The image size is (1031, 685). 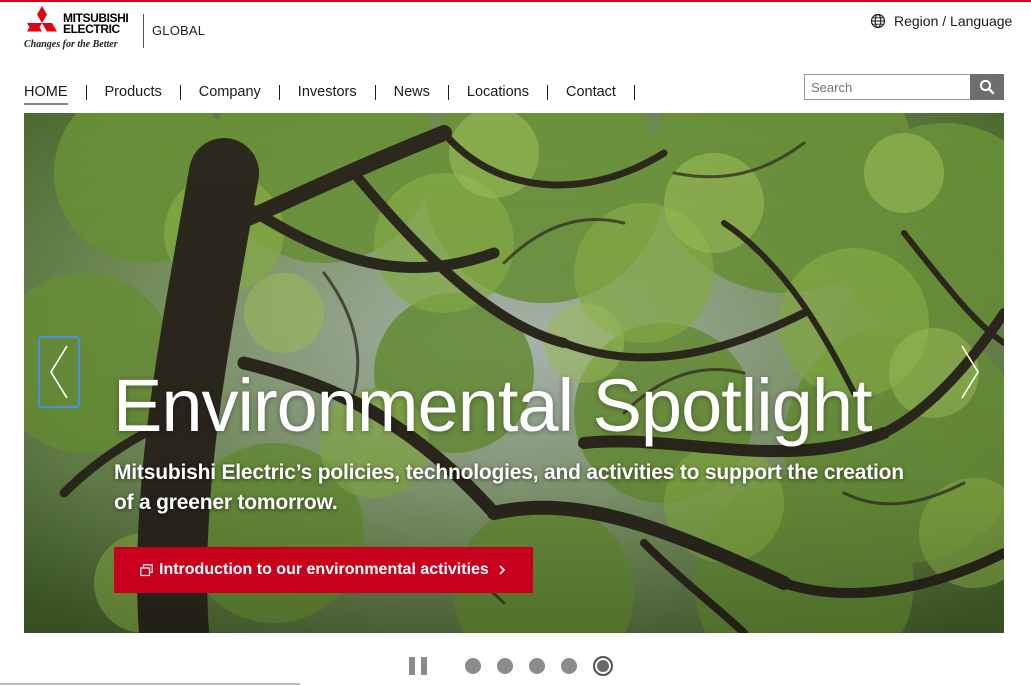 I want to click on search-input, so click(x=887, y=87).